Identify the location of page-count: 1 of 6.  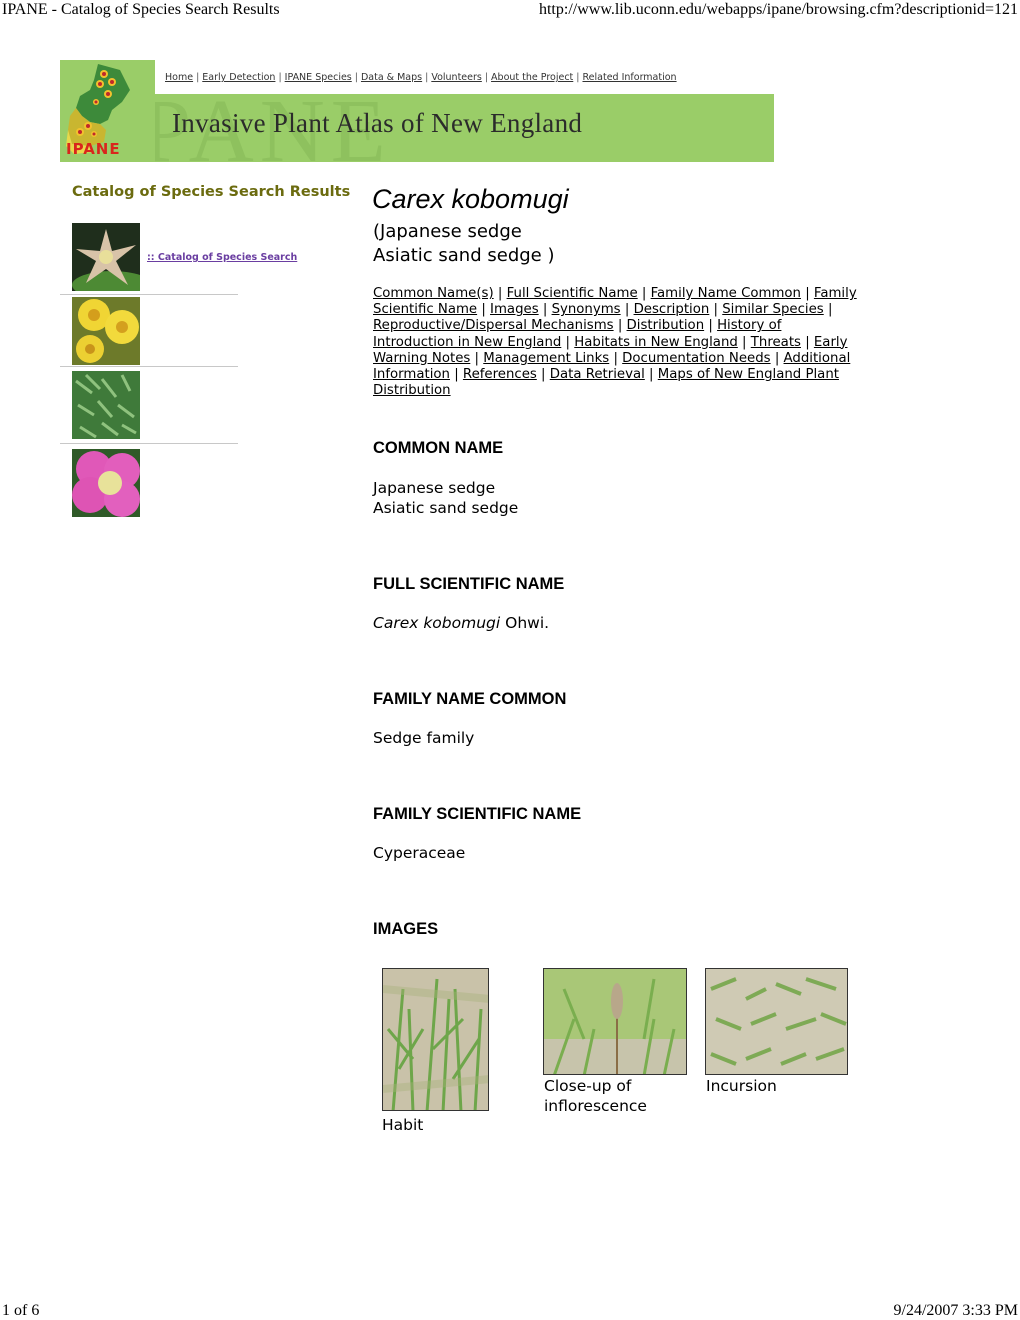
(21, 1310).